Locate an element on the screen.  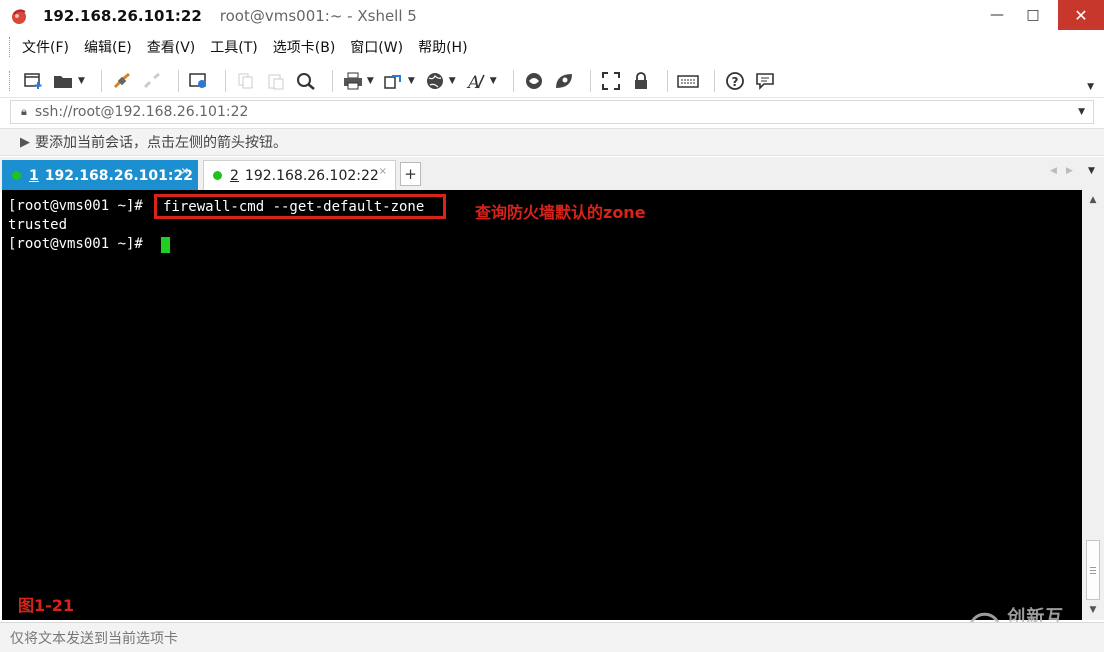
toolbar: ▼ ▼ ▼ ▼ A ▼ ? ▼ is located at coordinates (552, 81).